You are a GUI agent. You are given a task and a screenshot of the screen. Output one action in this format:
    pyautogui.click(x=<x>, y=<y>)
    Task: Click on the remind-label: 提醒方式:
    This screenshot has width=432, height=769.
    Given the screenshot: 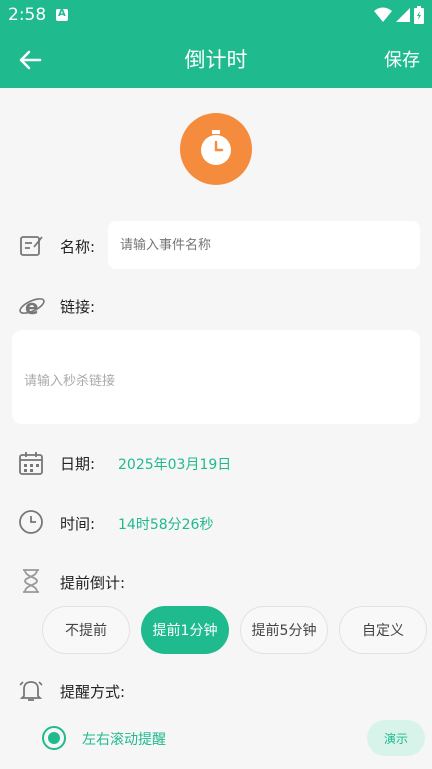 What is the action you would take?
    pyautogui.click(x=93, y=692)
    